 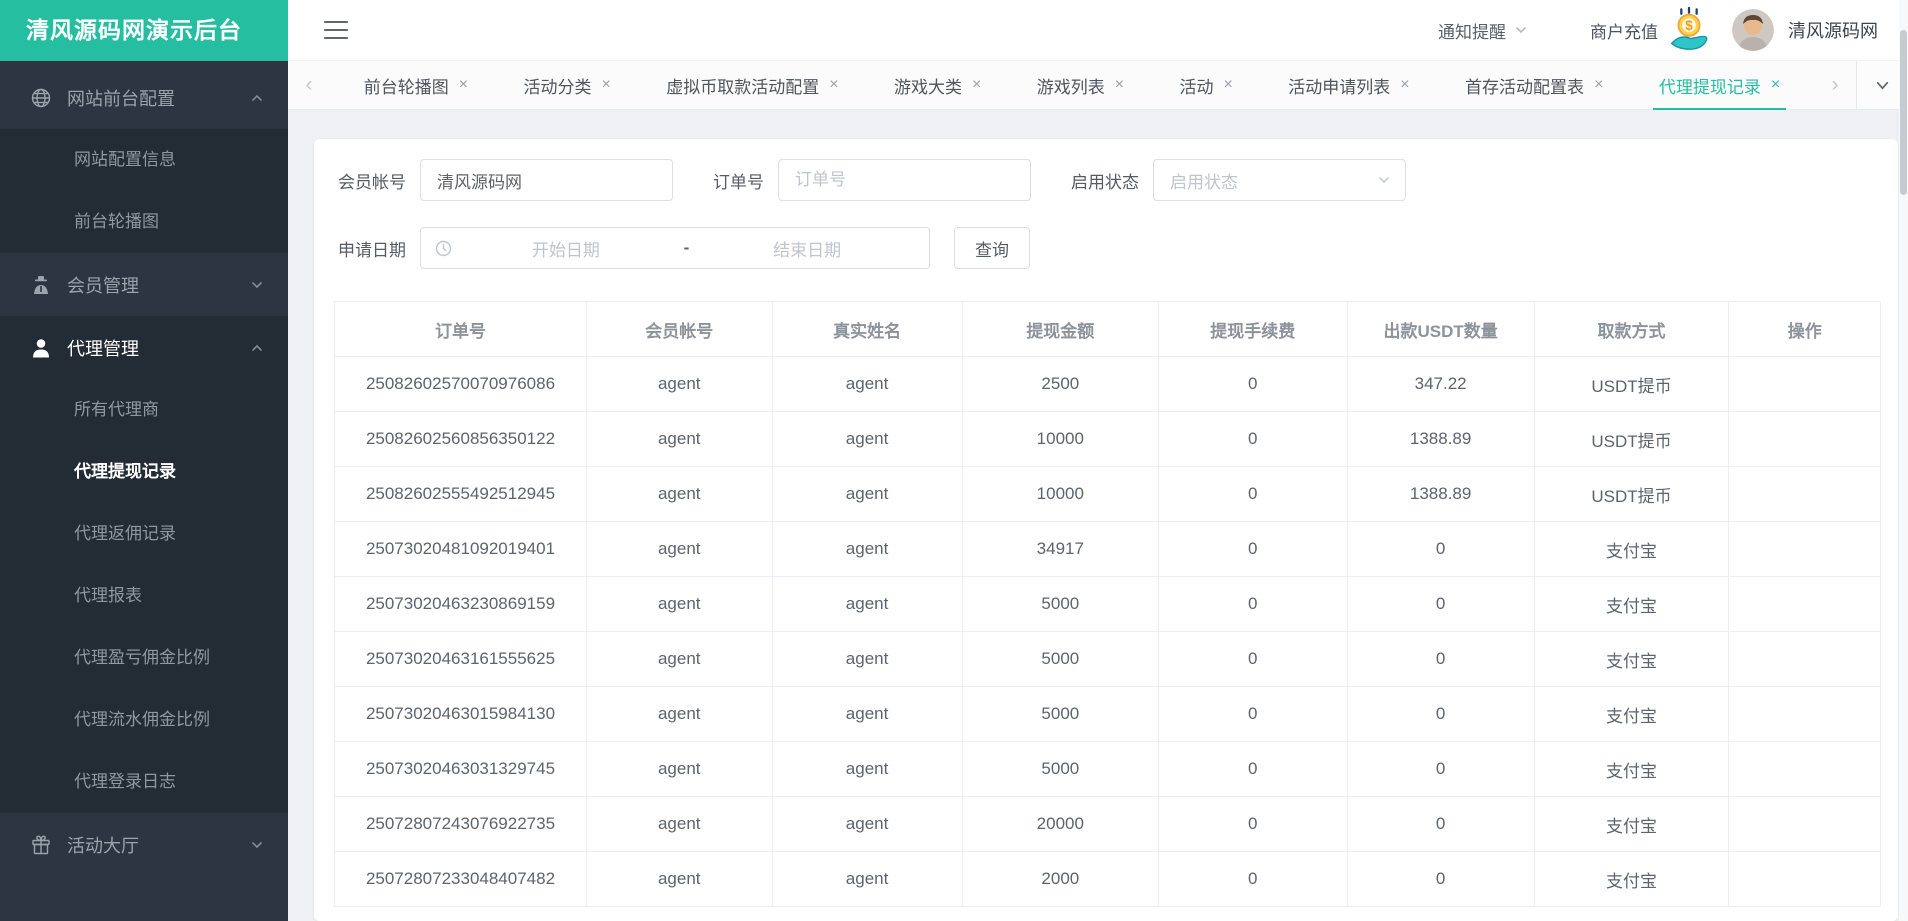 I want to click on sidebar-submenu: 网站配置信息 前台轮播图, so click(x=144, y=191).